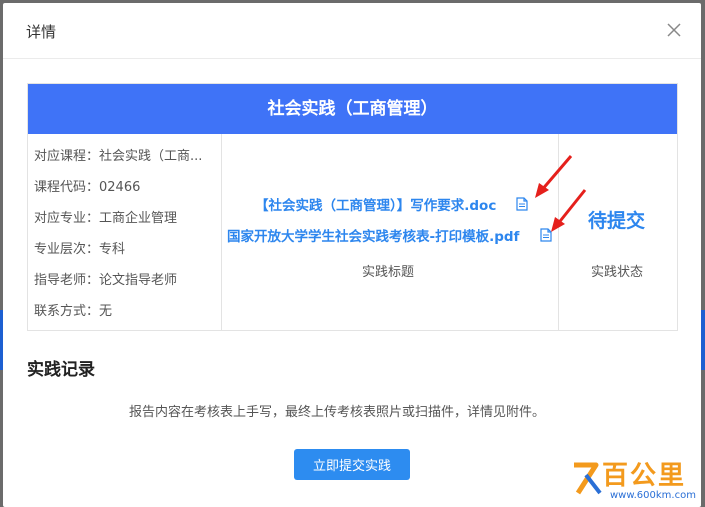 The image size is (705, 507). I want to click on site-watermark: 百公里 www.600km.com, so click(635, 481).